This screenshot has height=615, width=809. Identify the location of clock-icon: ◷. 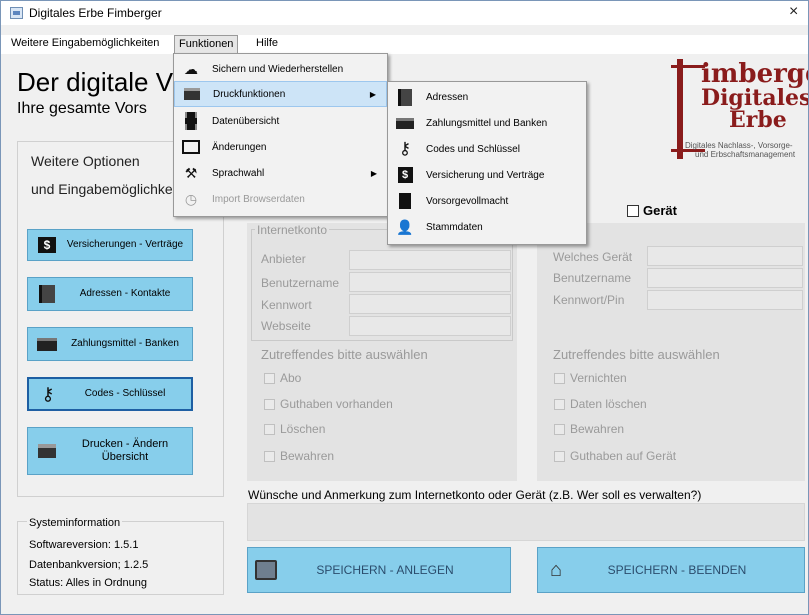
(191, 198).